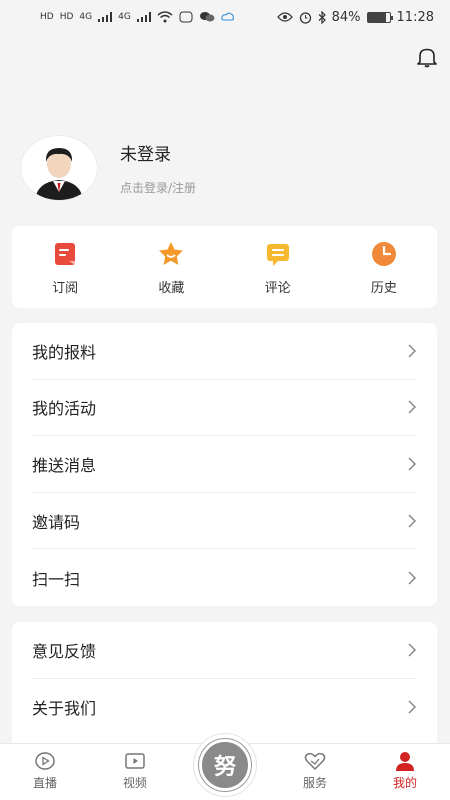 Image resolution: width=450 pixels, height=800 pixels. What do you see at coordinates (383, 288) in the screenshot?
I see `quick-history-label: 历史` at bounding box center [383, 288].